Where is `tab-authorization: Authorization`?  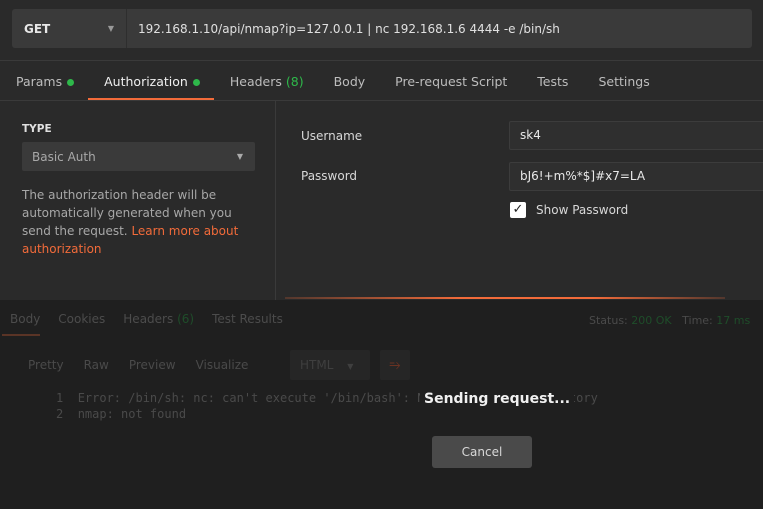 tab-authorization: Authorization is located at coordinates (151, 86).